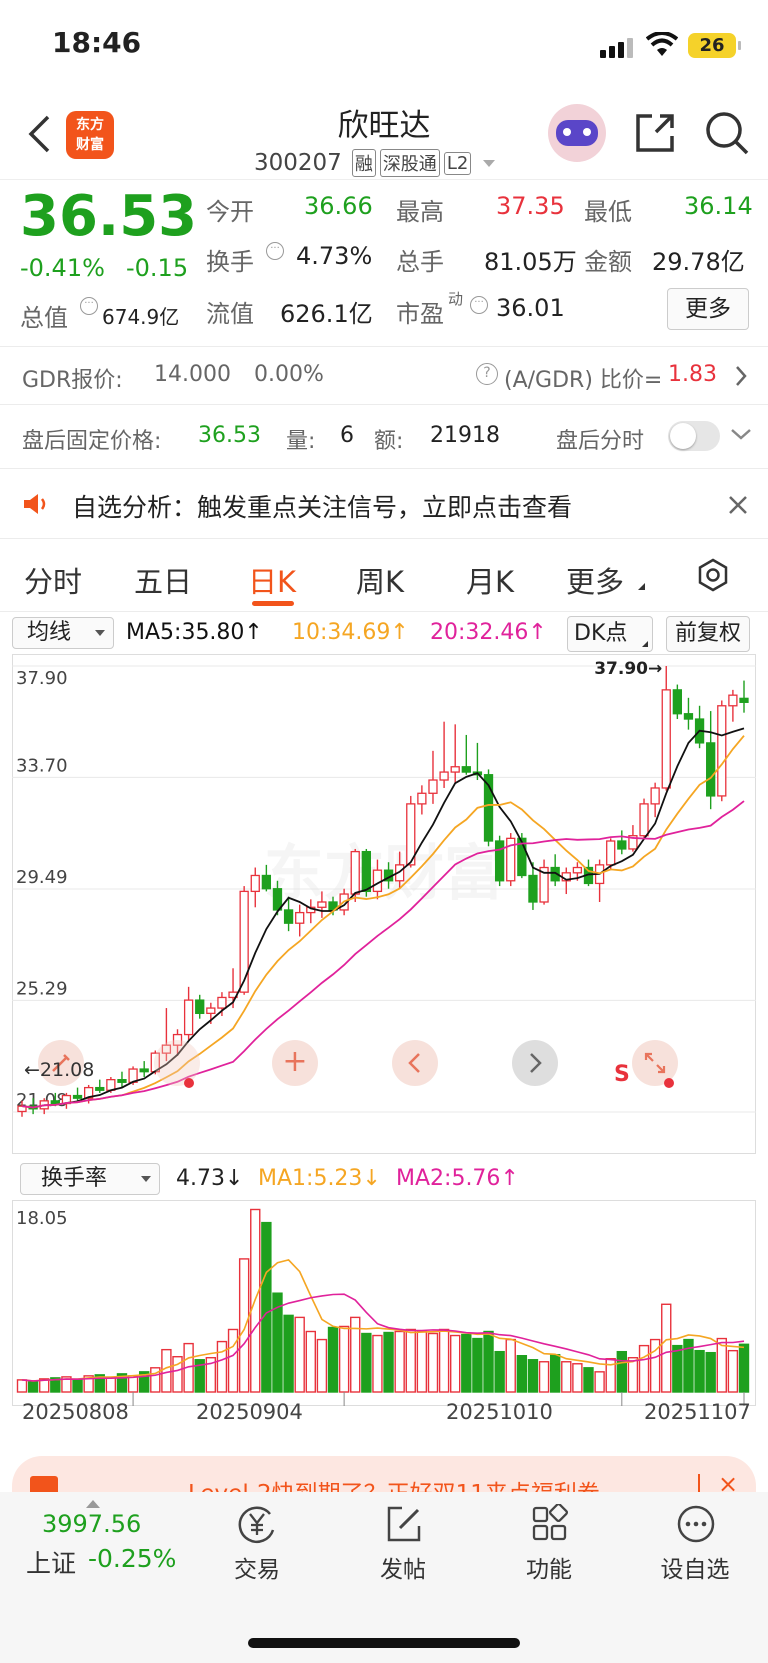 The height and width of the screenshot is (1663, 768). I want to click on low-label: 最低, so click(608, 212).